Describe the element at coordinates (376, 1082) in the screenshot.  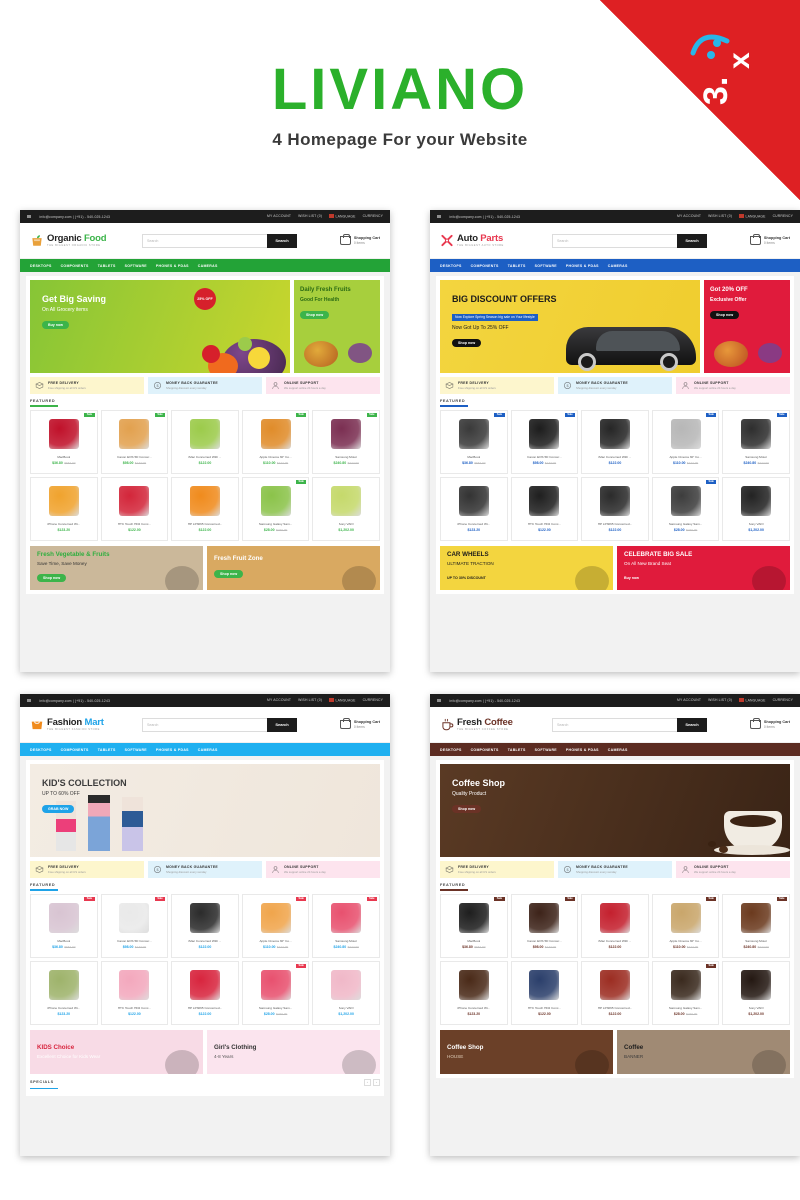
I see `next-arrow-icon: ›` at that location.